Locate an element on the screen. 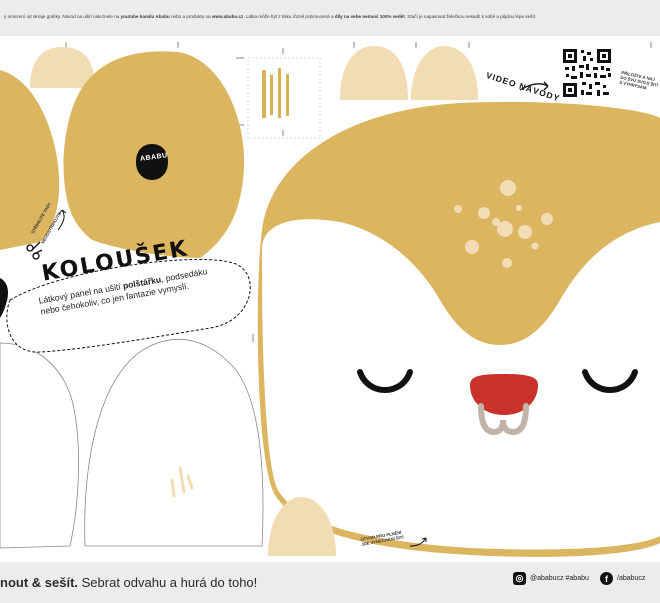  outline-piece-right is located at coordinates (174, 443).